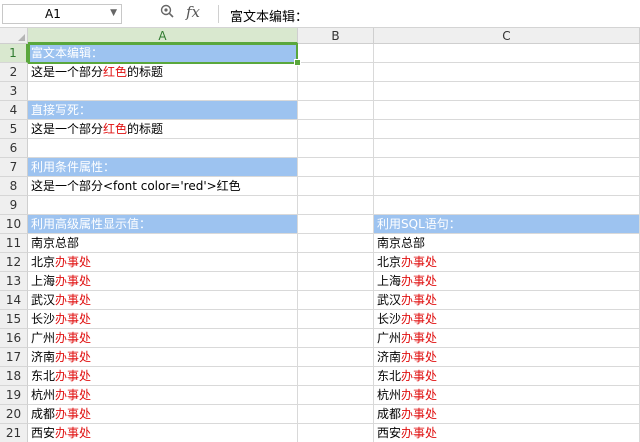  Describe the element at coordinates (507, 36) in the screenshot. I see `column-header-c: C` at that location.